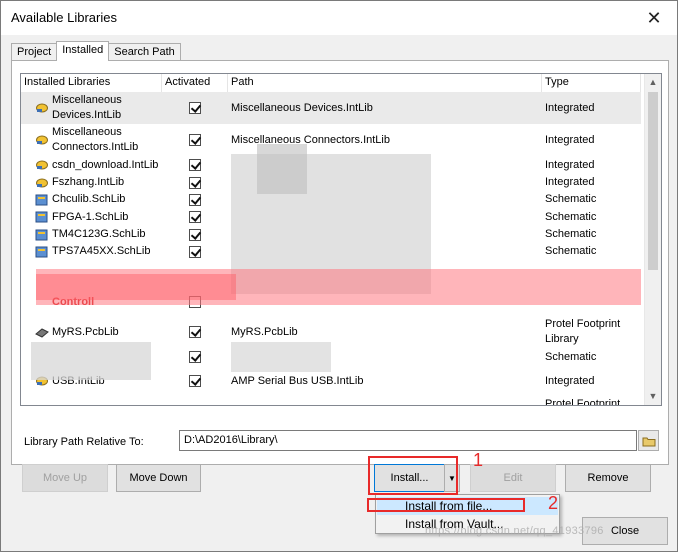  I want to click on annotation-number-2: 2, so click(553, 503).